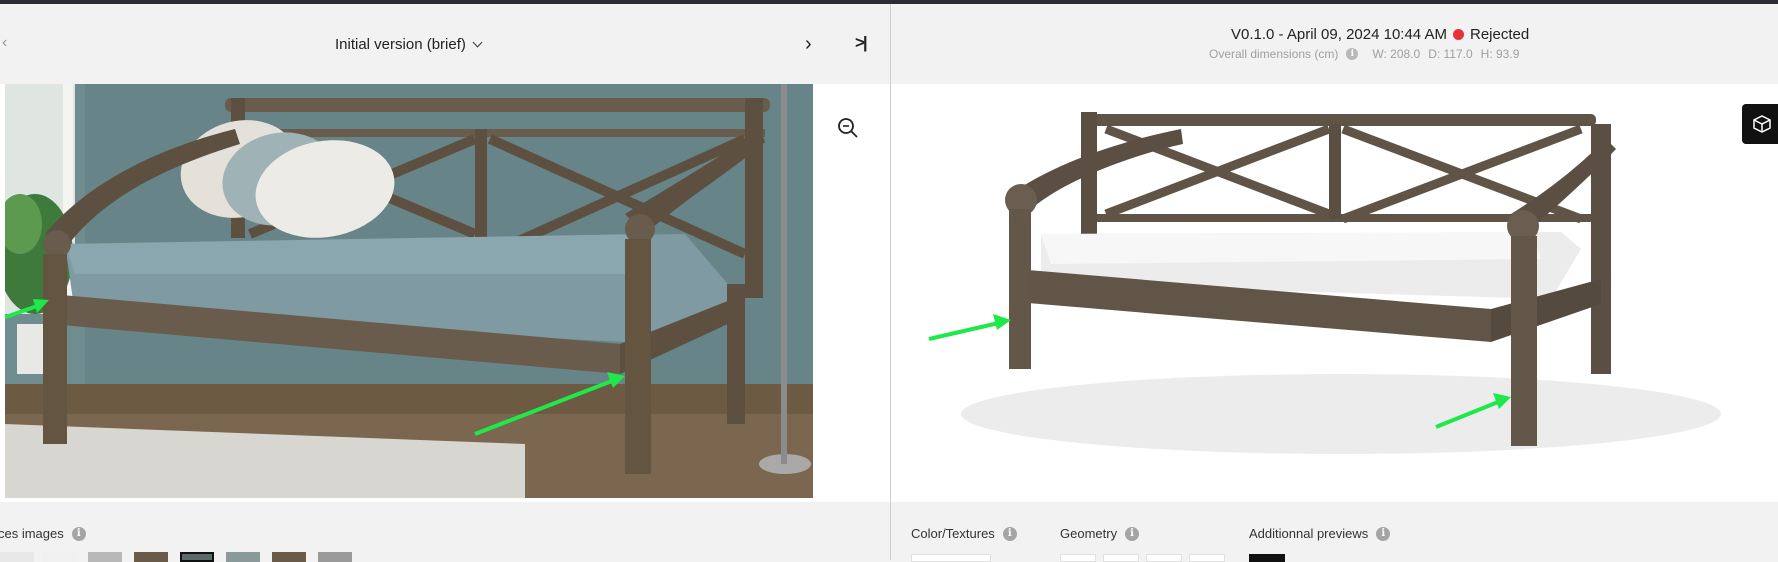 The height and width of the screenshot is (562, 1778). Describe the element at coordinates (1499, 34) in the screenshot. I see `status-badge: Rejected` at that location.